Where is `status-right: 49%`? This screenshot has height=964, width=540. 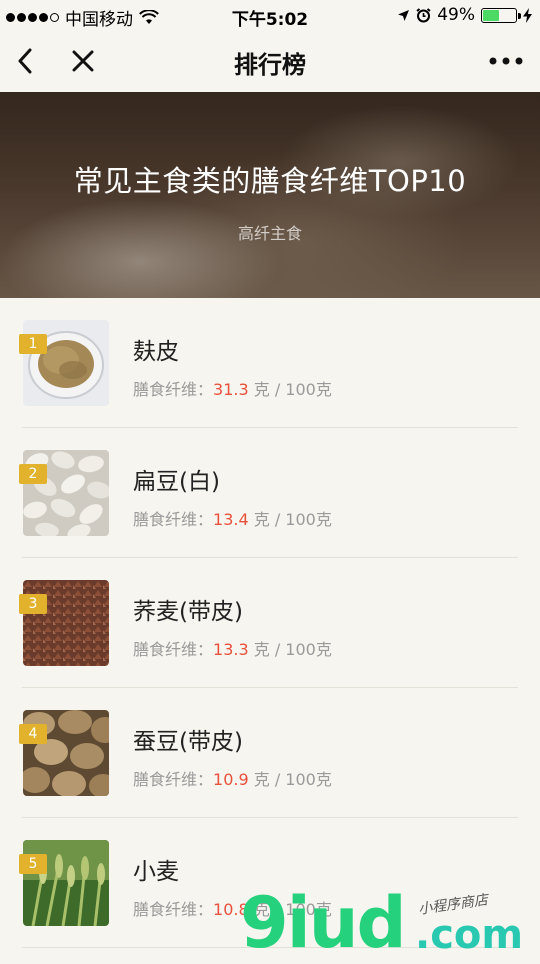
status-right: 49% is located at coordinates (464, 15).